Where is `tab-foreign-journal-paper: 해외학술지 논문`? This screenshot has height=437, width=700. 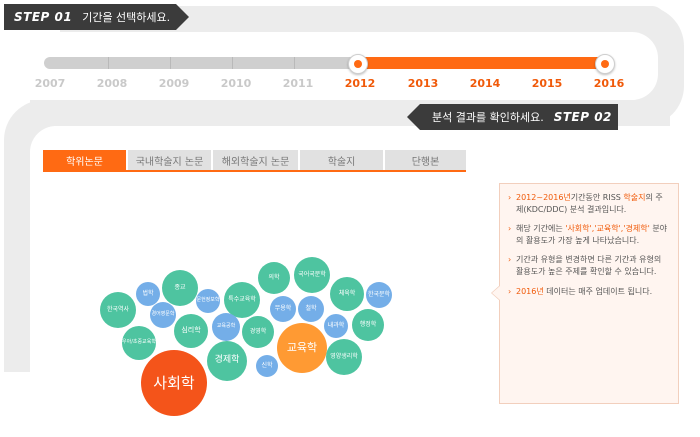
tab-foreign-journal-paper: 해외학술지 논문 is located at coordinates (255, 160).